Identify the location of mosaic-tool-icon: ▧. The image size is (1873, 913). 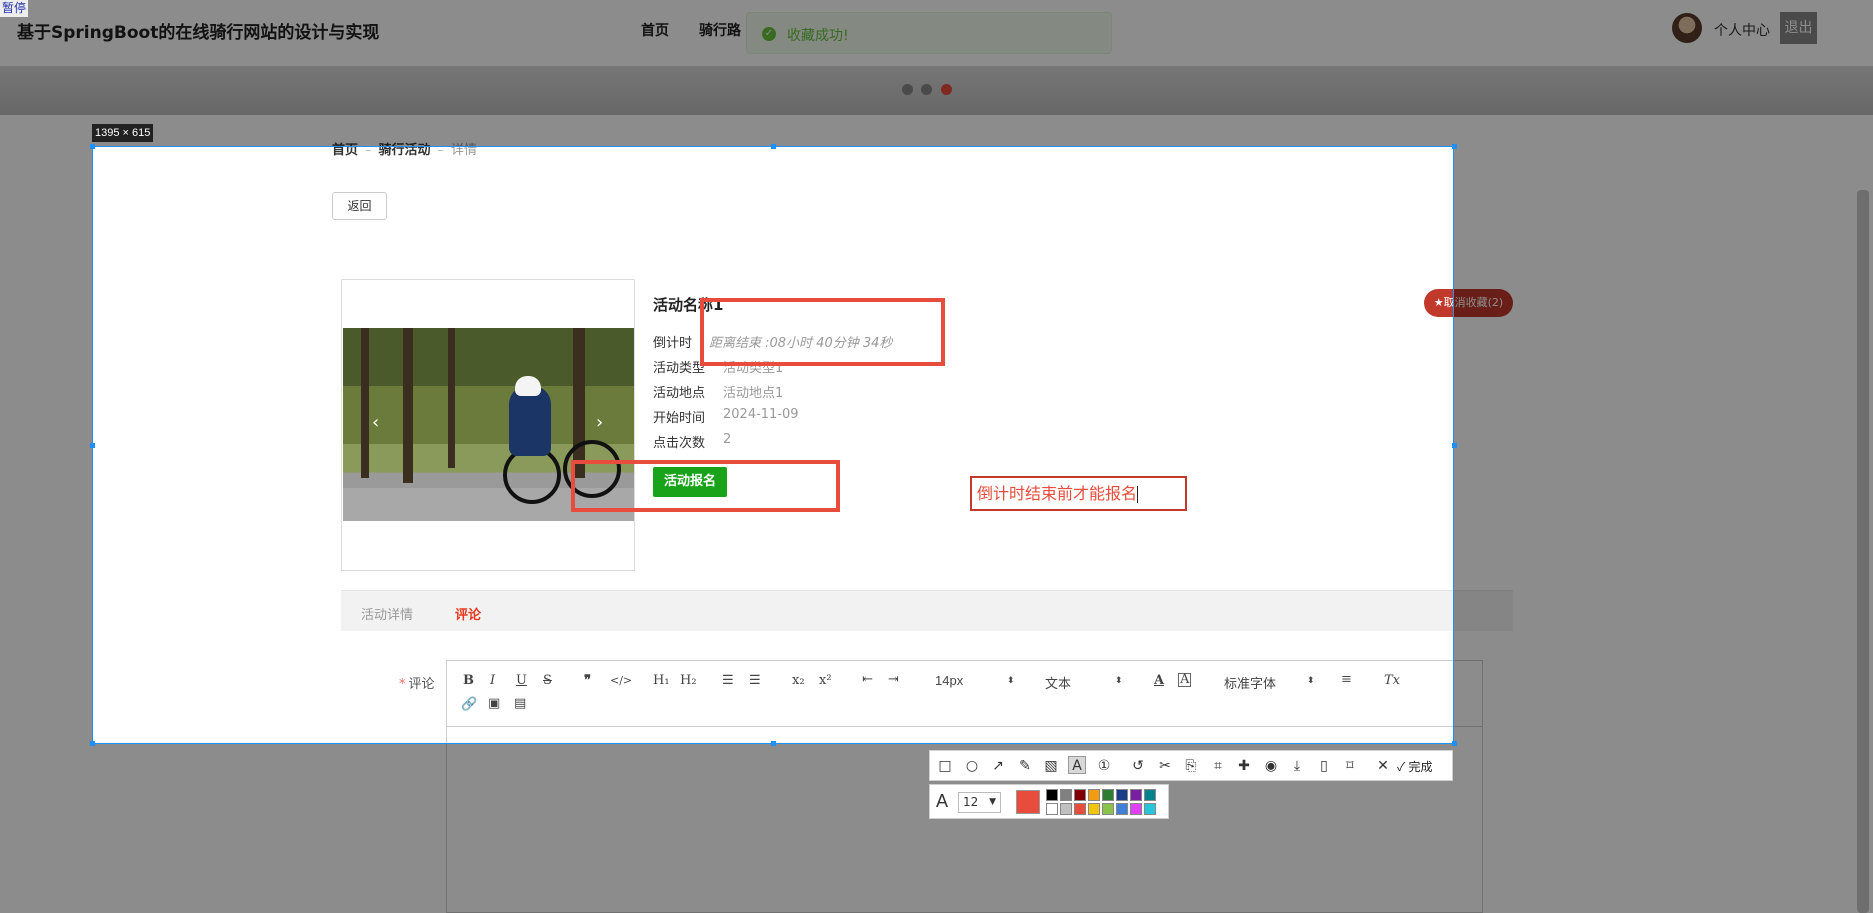
(1051, 766).